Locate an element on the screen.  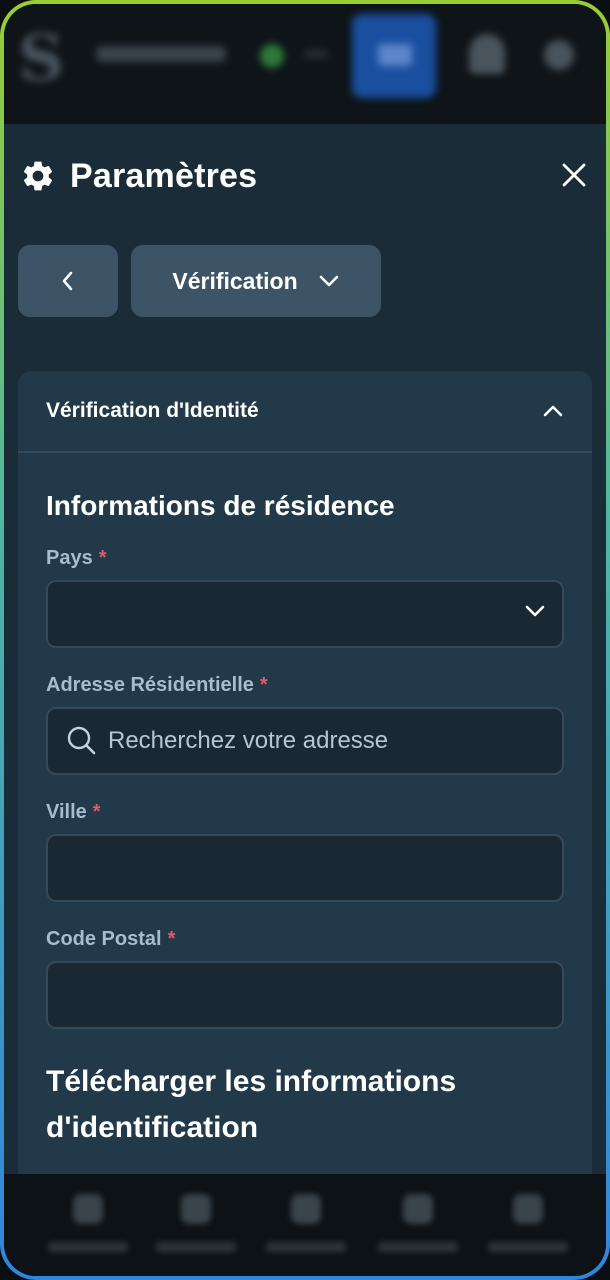
close-icon is located at coordinates (574, 175).